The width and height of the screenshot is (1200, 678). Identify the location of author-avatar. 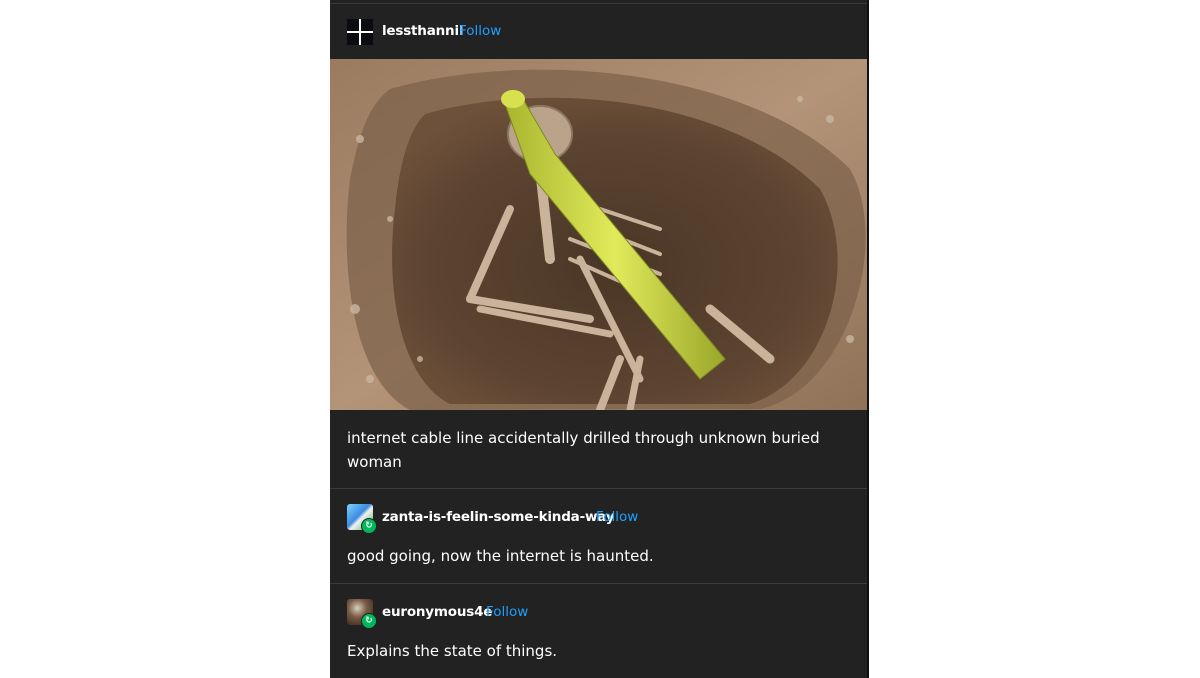
(360, 32).